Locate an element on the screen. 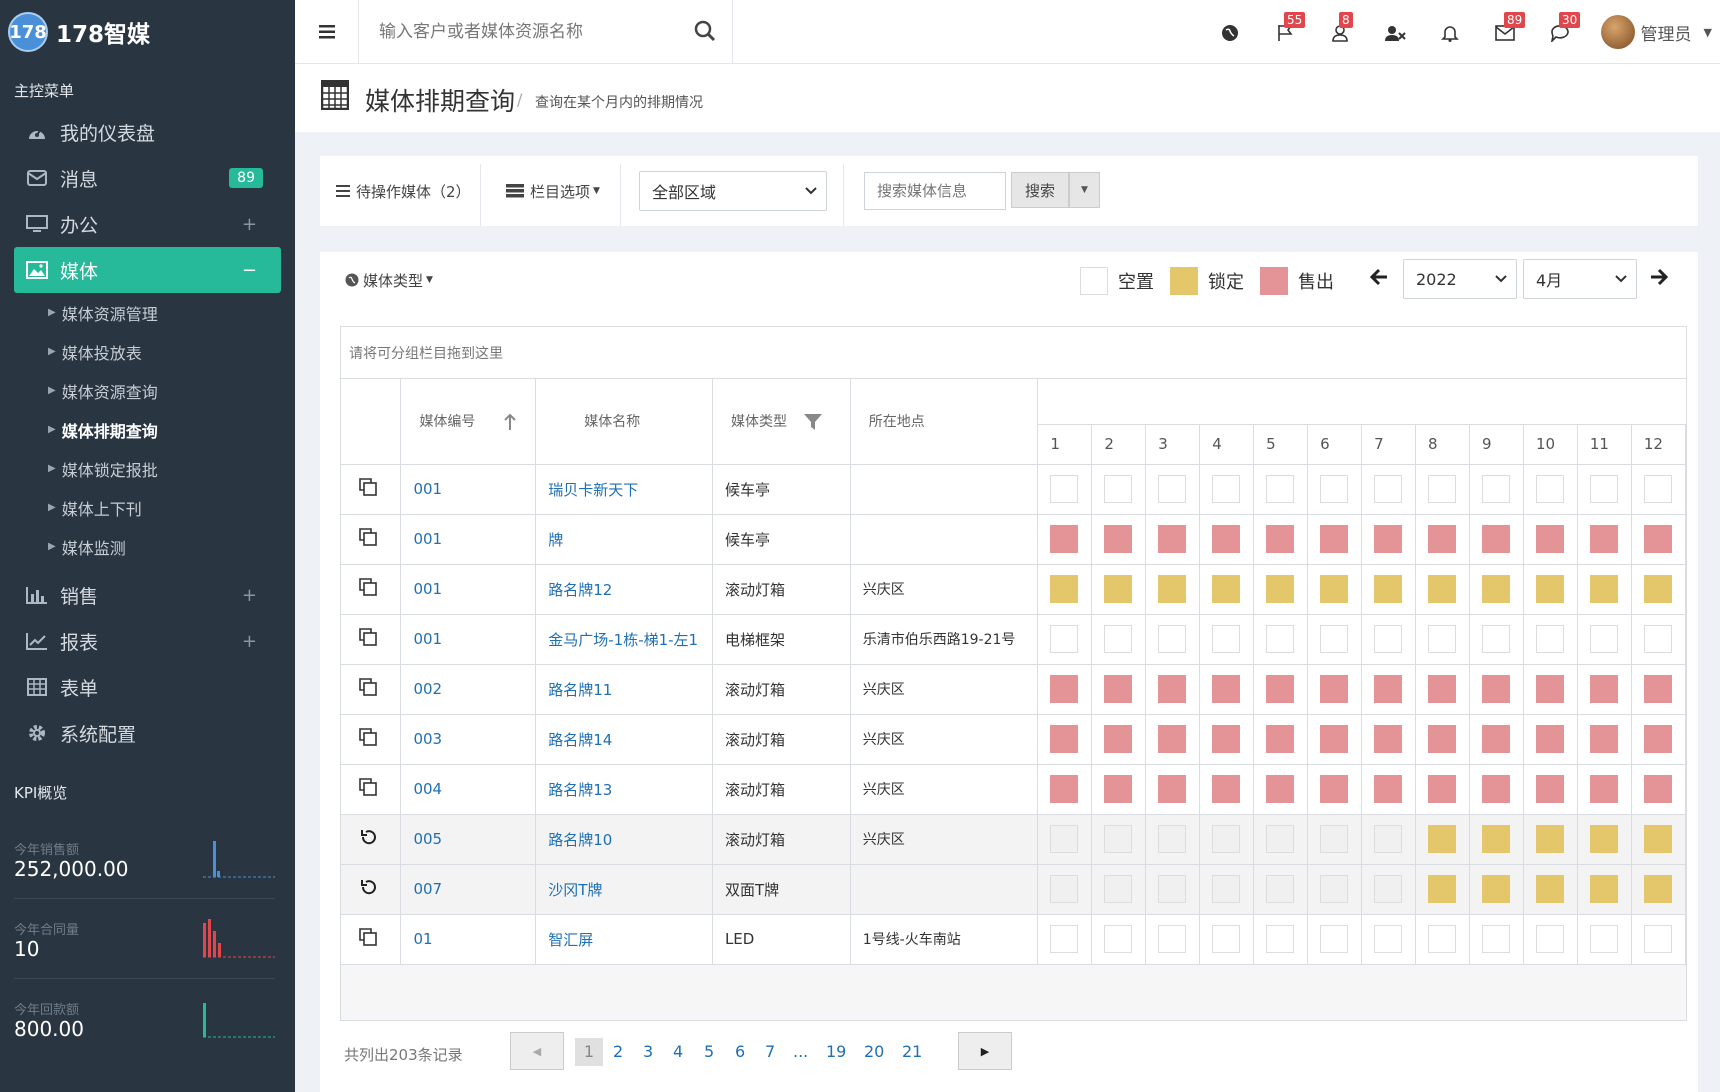 The height and width of the screenshot is (1092, 1720). table-row: 003 路名牌14 滚动灯箱 兴庆区 is located at coordinates (1014, 739).